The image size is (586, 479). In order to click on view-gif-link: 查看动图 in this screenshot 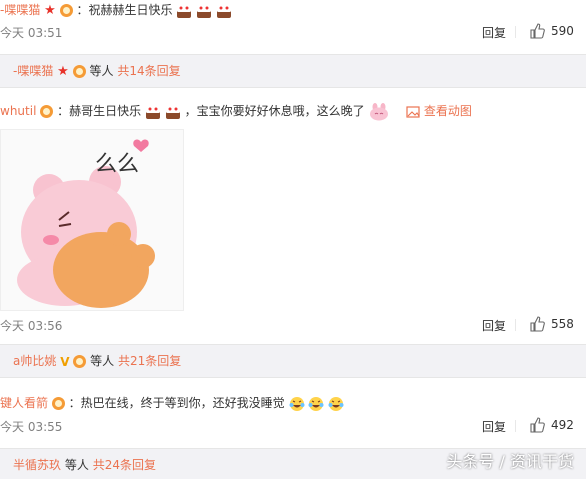, I will do `click(448, 111)`.